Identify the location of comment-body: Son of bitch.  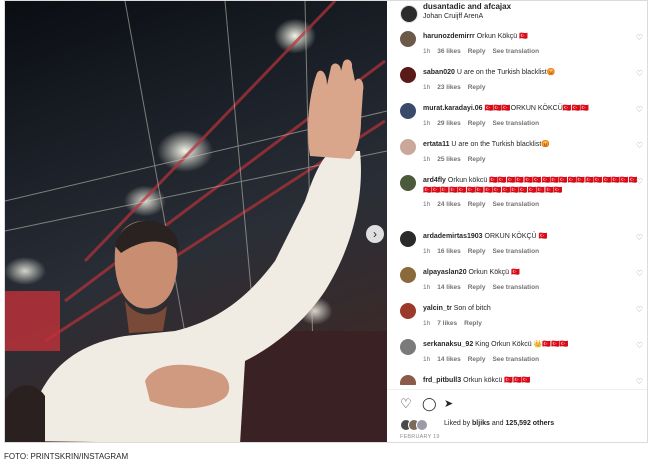
(472, 308).